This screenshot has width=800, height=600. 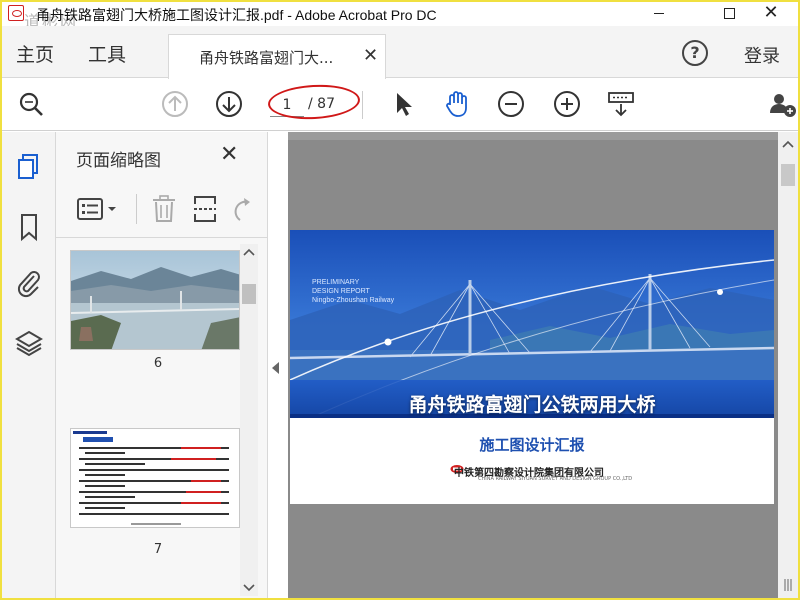 I want to click on thumbnail-scrollbar, so click(x=249, y=420).